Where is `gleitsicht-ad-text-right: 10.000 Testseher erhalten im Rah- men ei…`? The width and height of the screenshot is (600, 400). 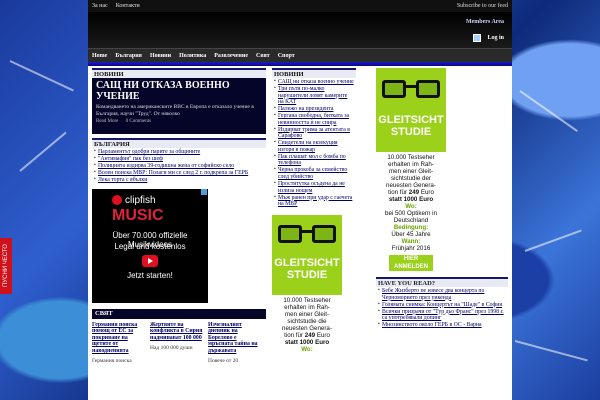 gleitsicht-ad-text-right: 10.000 Testseher erhalten im Rah- men ei… is located at coordinates (411, 212).